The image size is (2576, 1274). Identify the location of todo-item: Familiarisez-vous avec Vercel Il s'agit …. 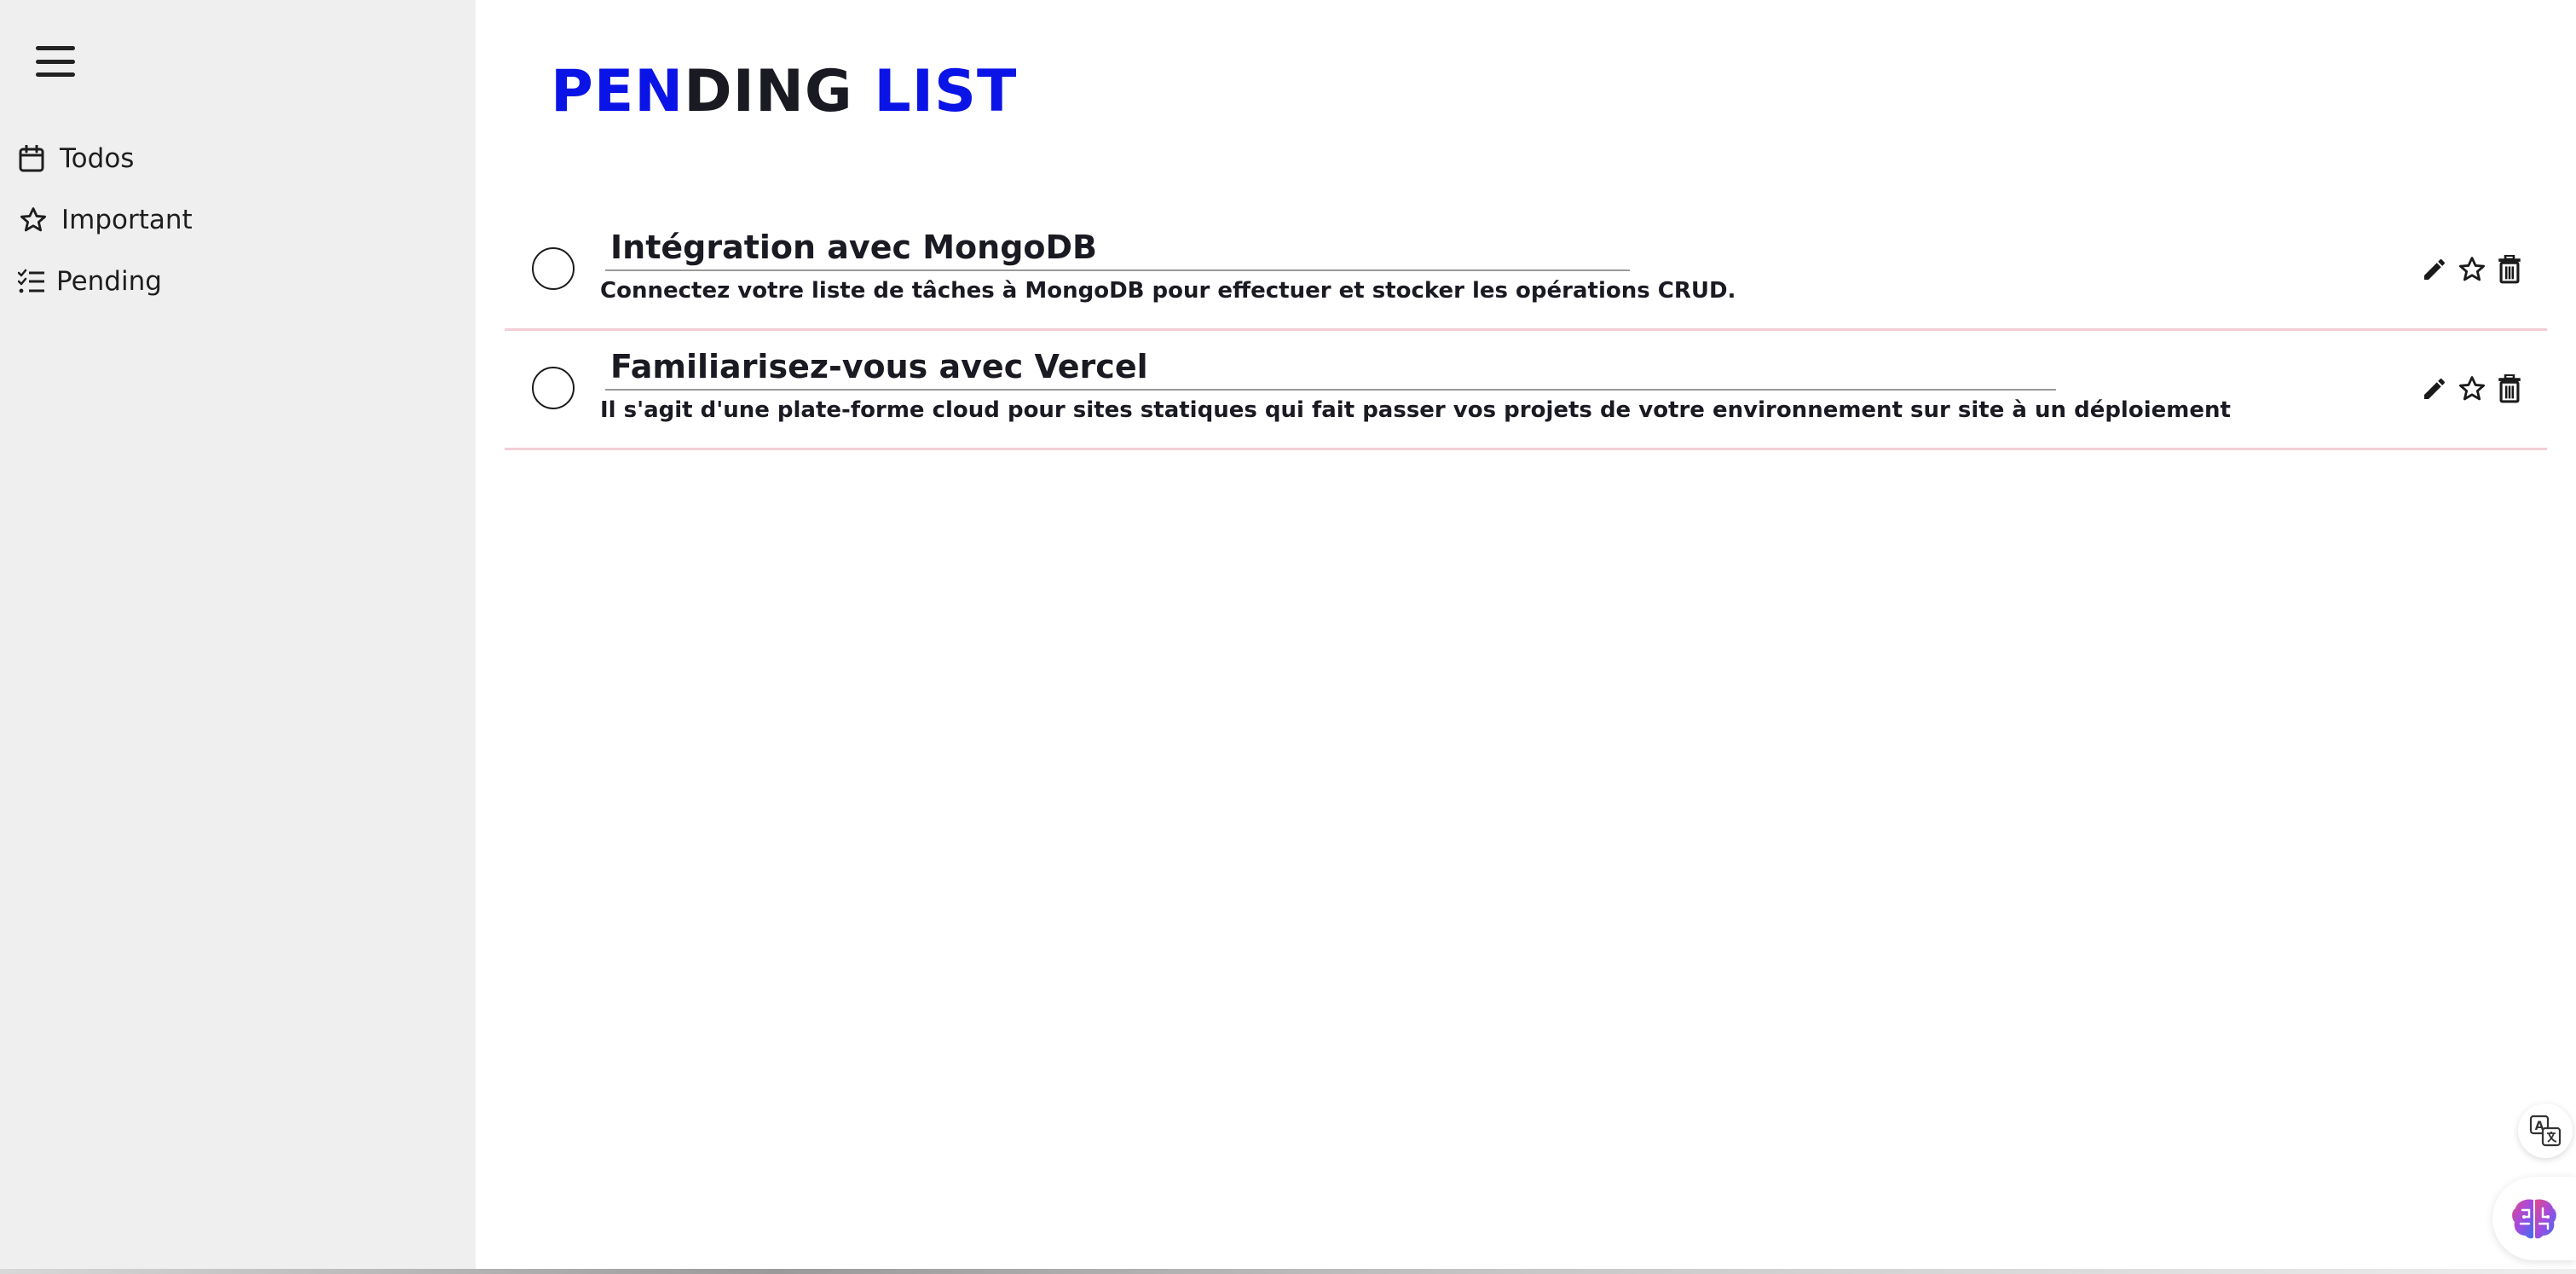
(1526, 390).